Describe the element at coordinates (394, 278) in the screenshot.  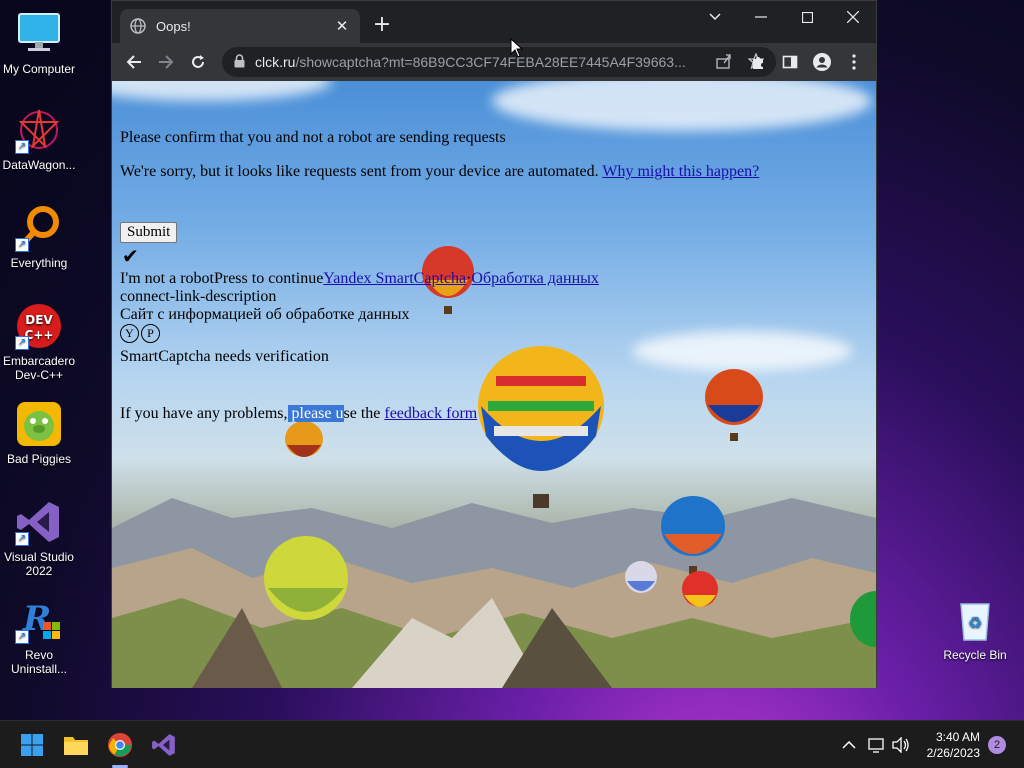
I see `yandex-smartcaptcha-link: Yandex SmartCaptcha` at that location.